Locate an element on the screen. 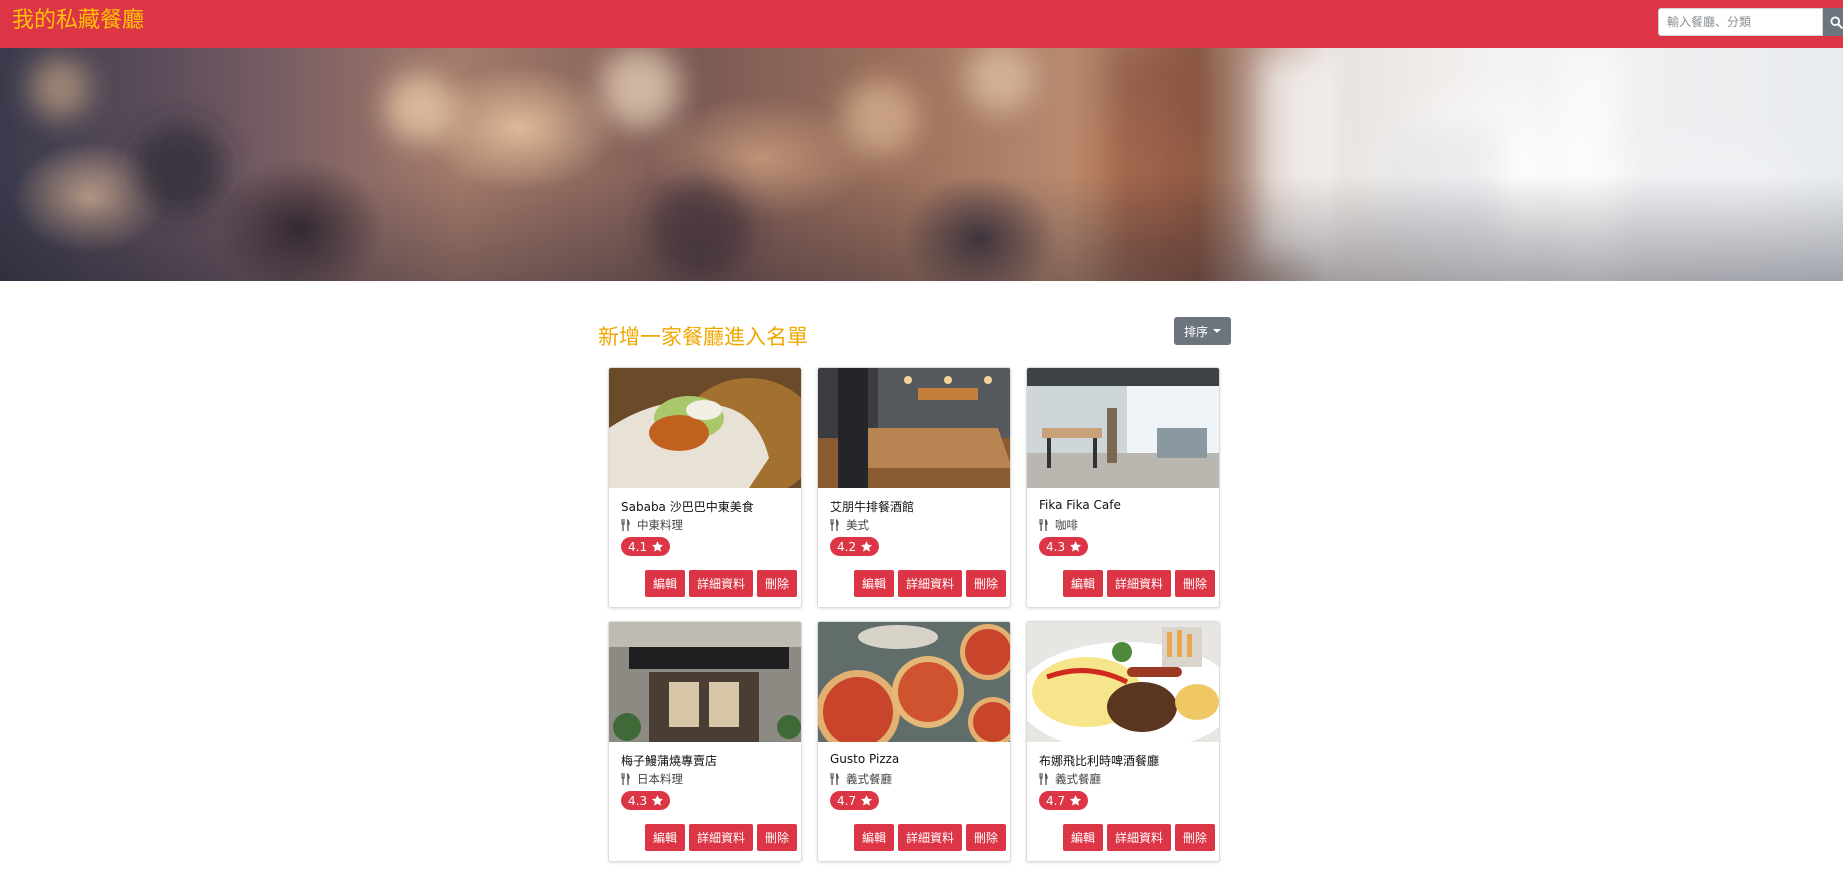 The height and width of the screenshot is (874, 1843). category-label: 美式 is located at coordinates (857, 525).